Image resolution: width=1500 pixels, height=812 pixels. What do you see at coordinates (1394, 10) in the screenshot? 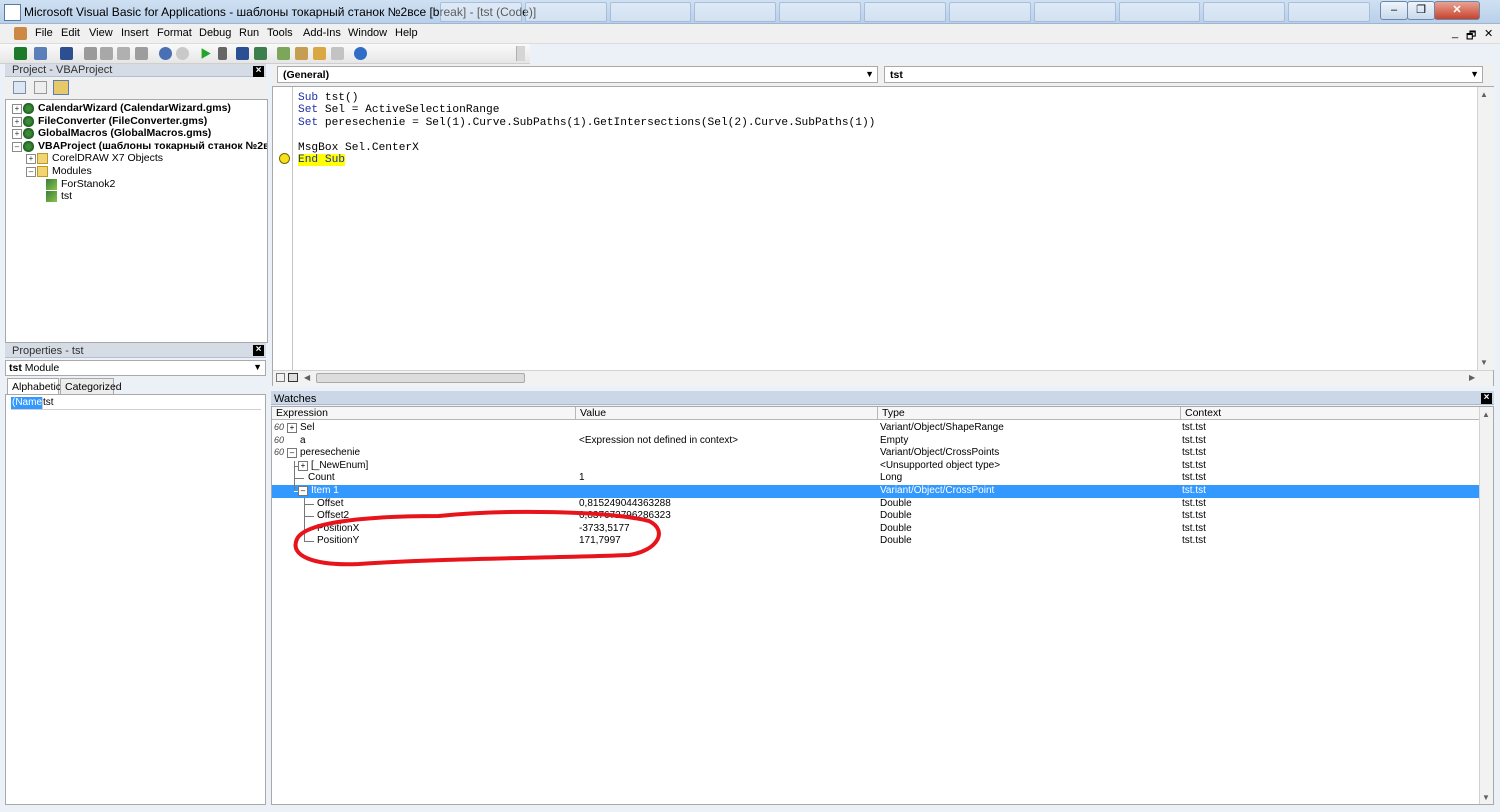
I see `minimize-button: –` at bounding box center [1394, 10].